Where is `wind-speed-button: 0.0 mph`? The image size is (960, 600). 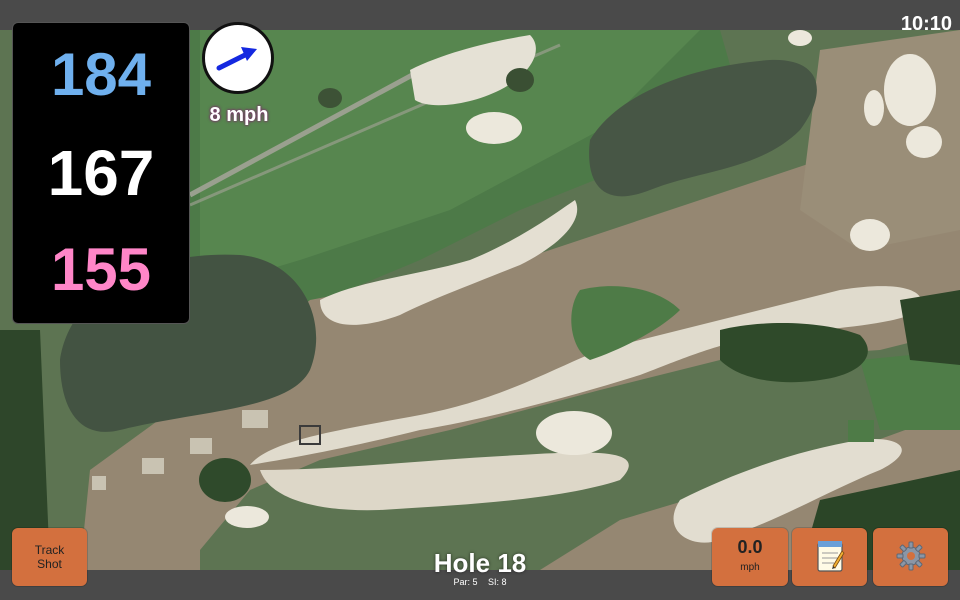 wind-speed-button: 0.0 mph is located at coordinates (750, 557).